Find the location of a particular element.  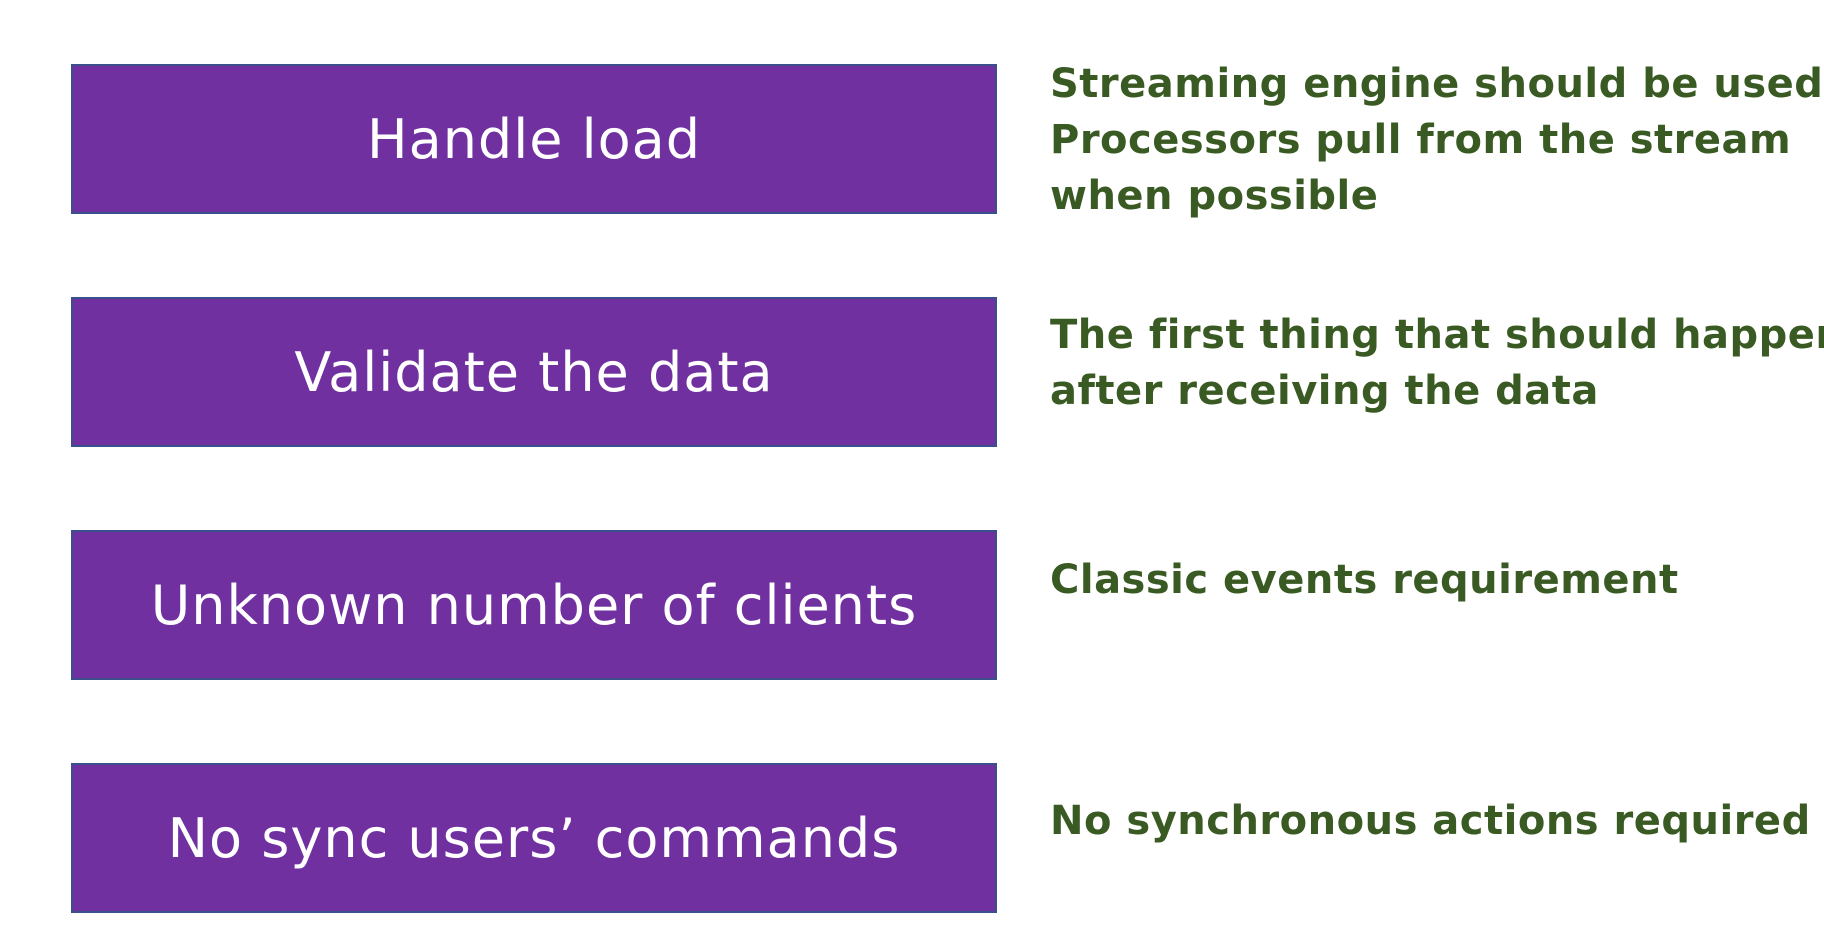

requirement-label: Handle load is located at coordinates (534, 139).